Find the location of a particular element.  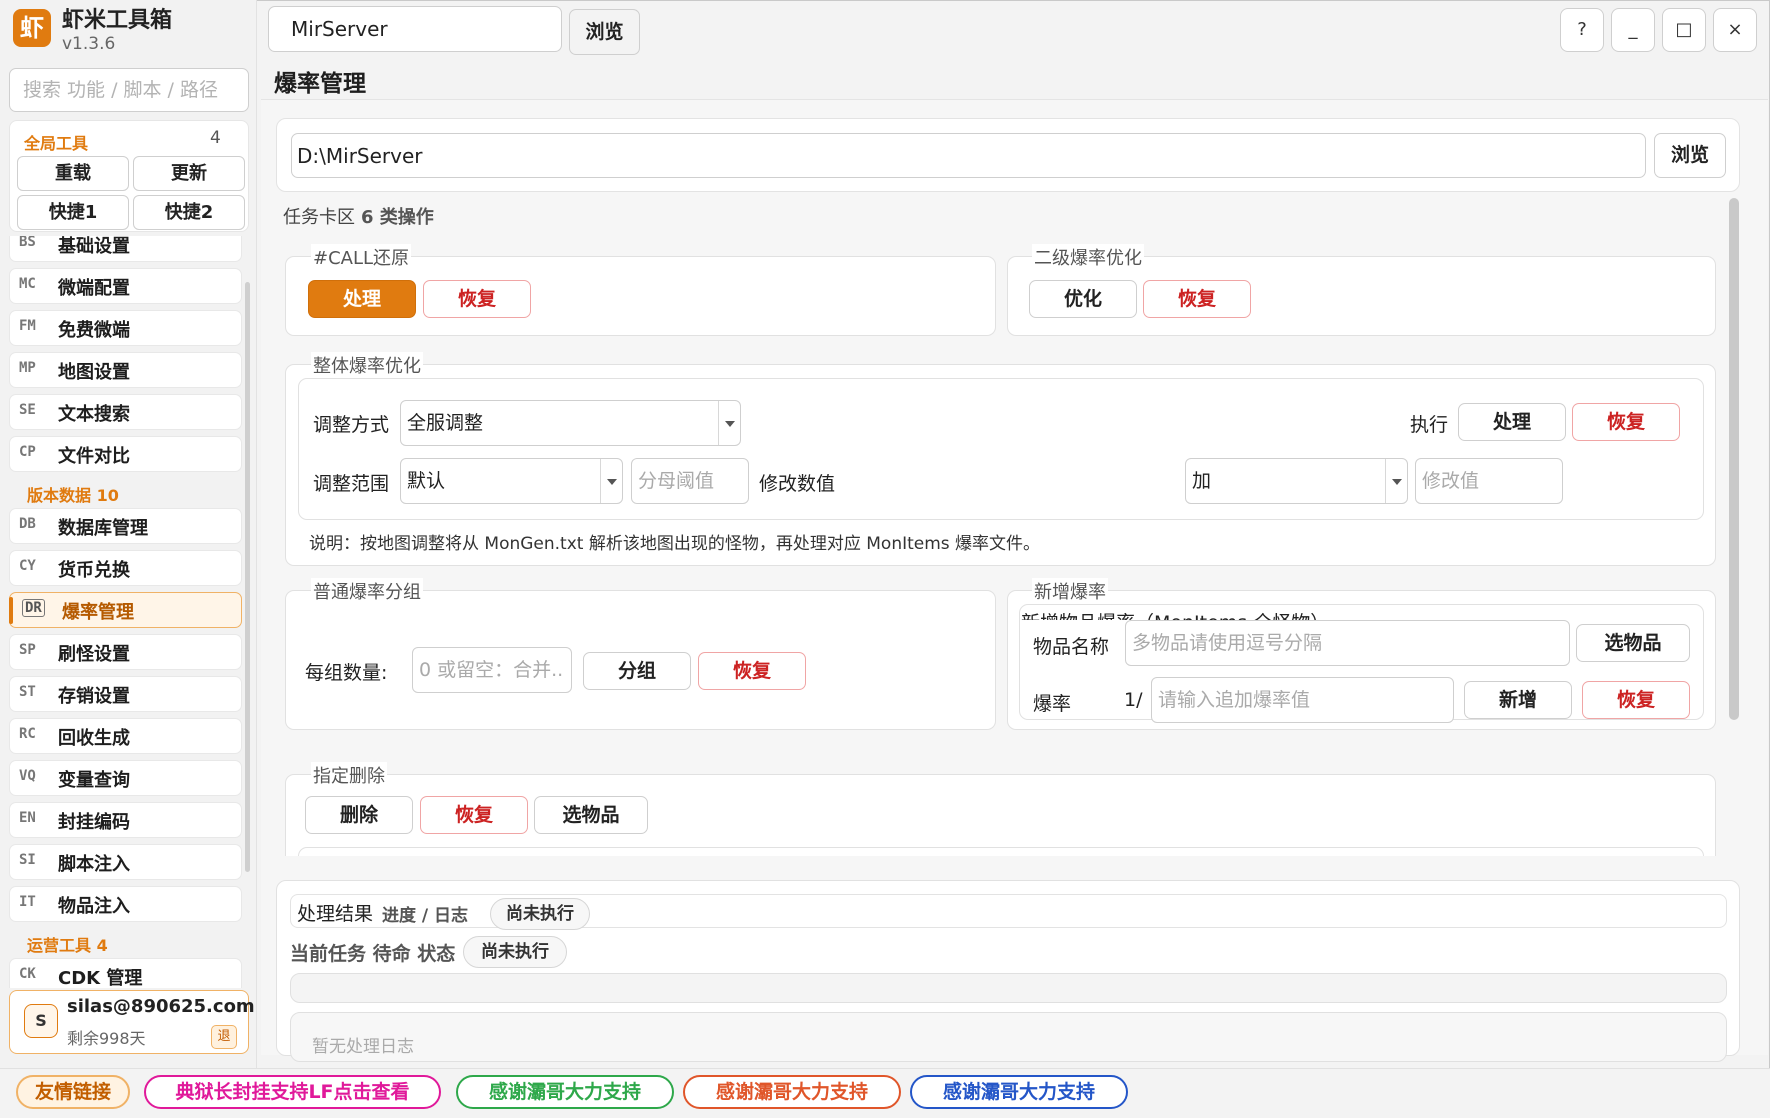

nav-group-version-data: 版本数据 10 is located at coordinates (73, 495).